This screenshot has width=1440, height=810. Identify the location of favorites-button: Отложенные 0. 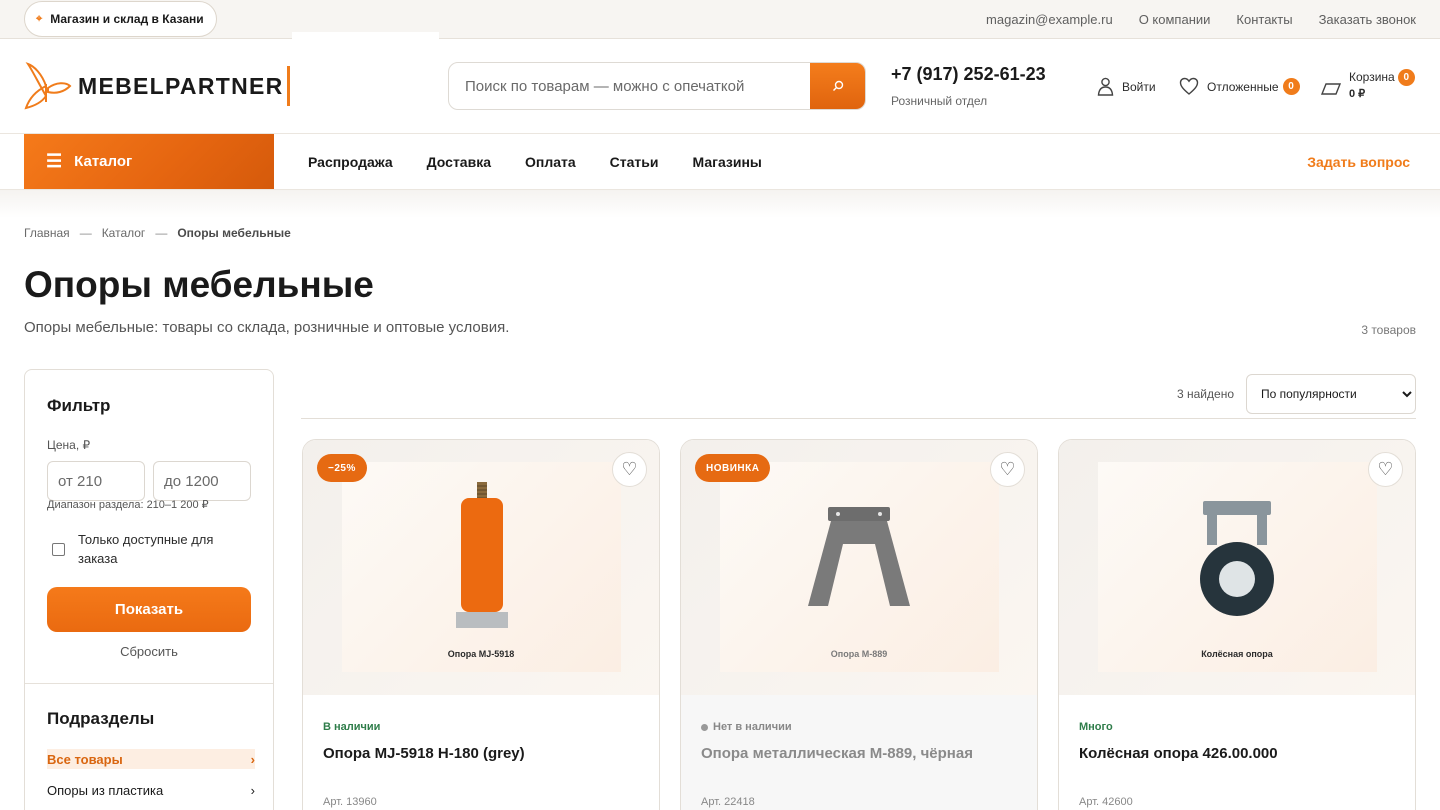
(1239, 86).